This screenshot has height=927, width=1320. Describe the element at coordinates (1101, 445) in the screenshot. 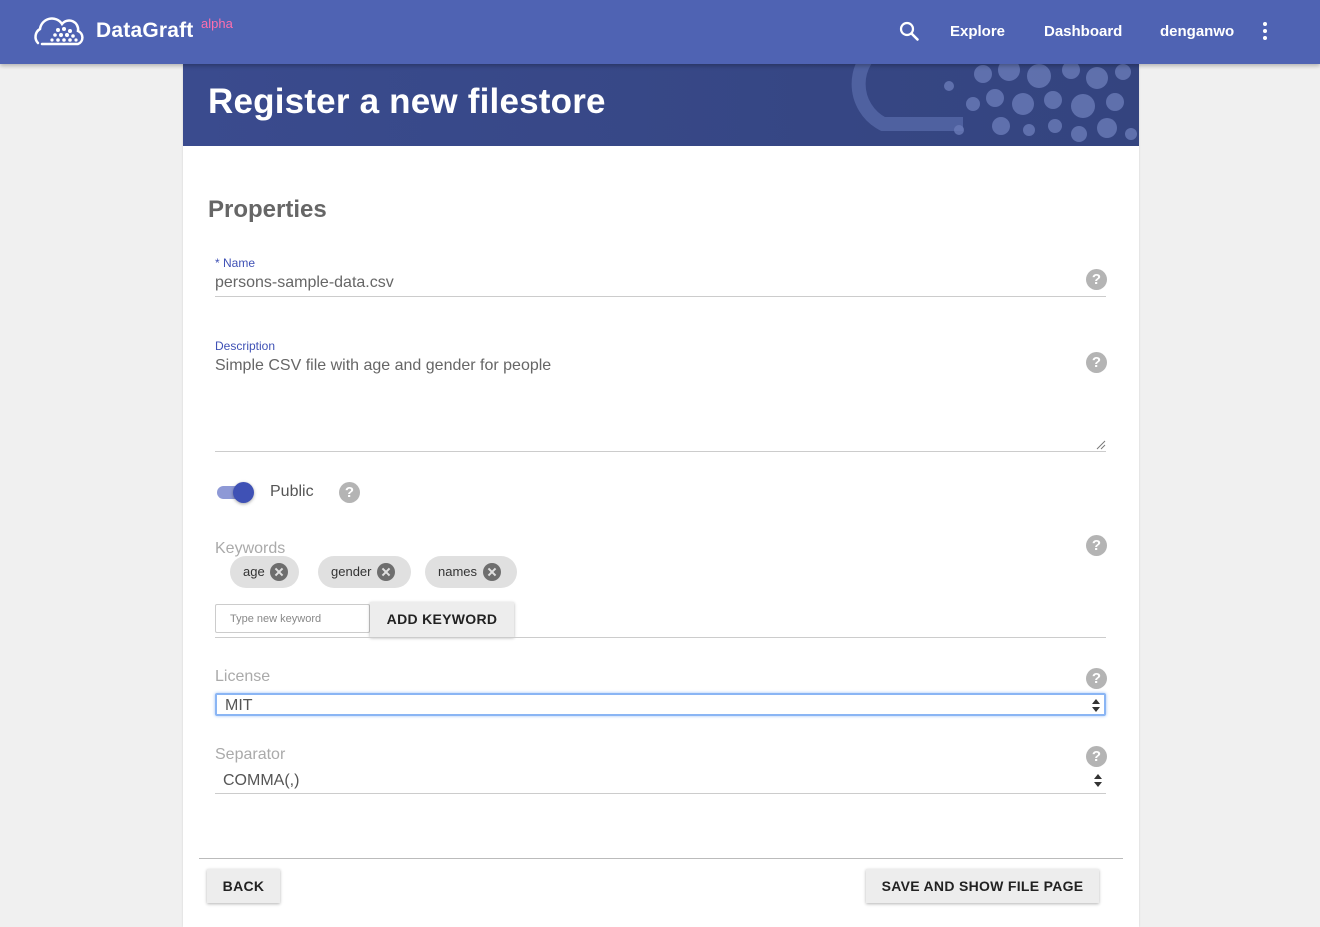

I see `resize-grip-icon` at that location.